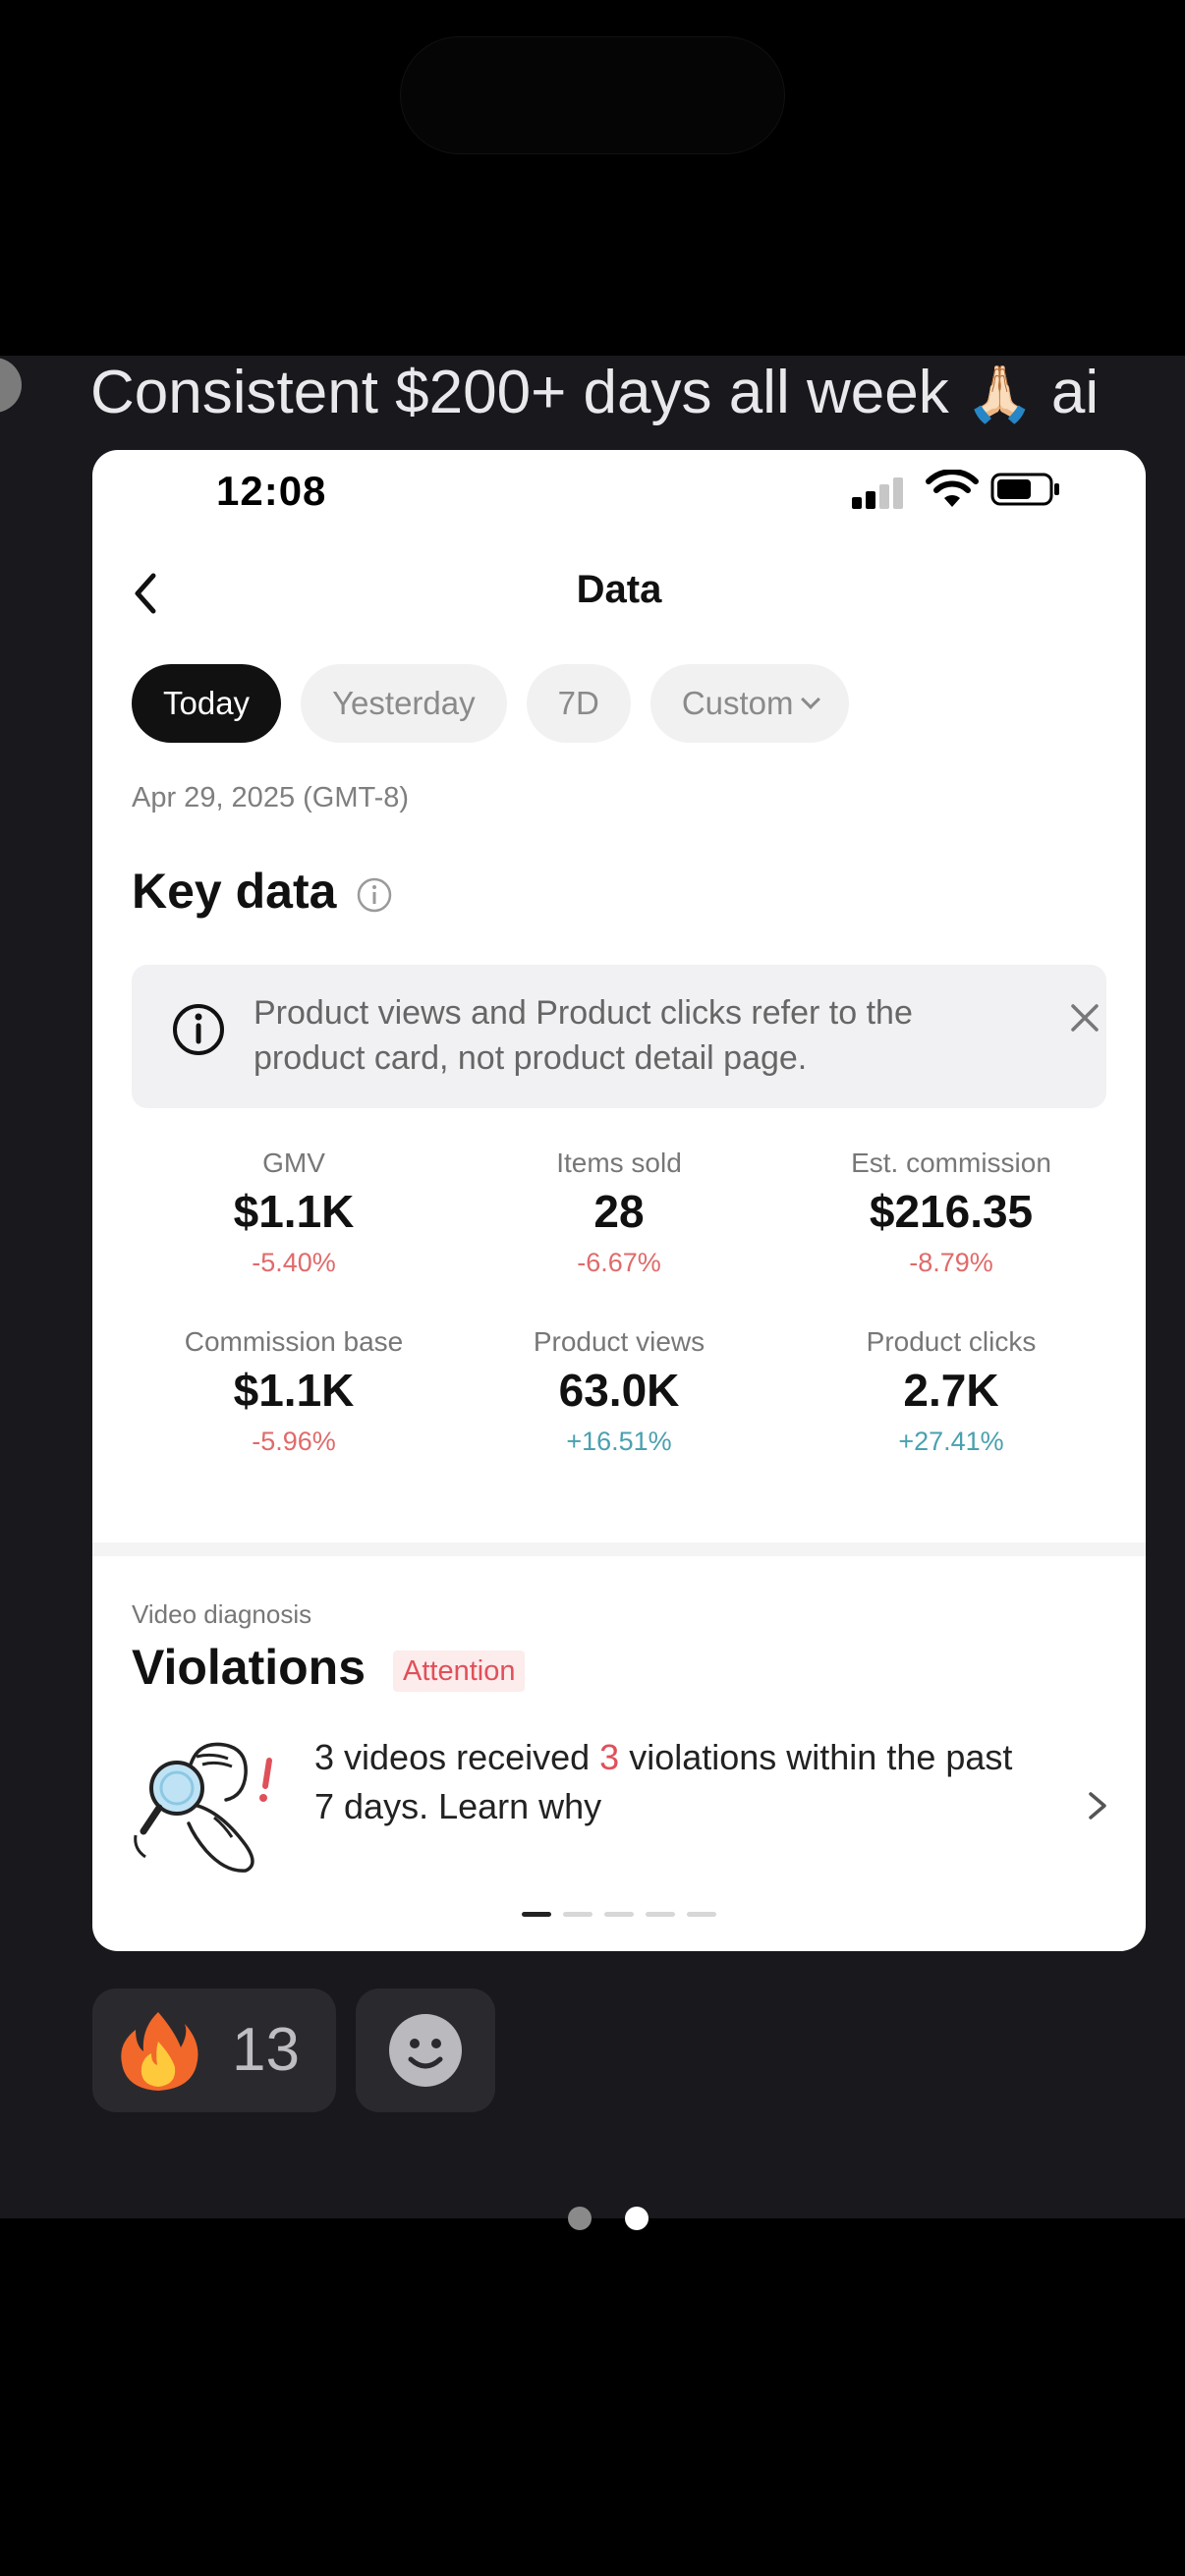 Image resolution: width=1185 pixels, height=2576 pixels. I want to click on metric-product-views: Product views 63.0K +16.51%, so click(619, 1392).